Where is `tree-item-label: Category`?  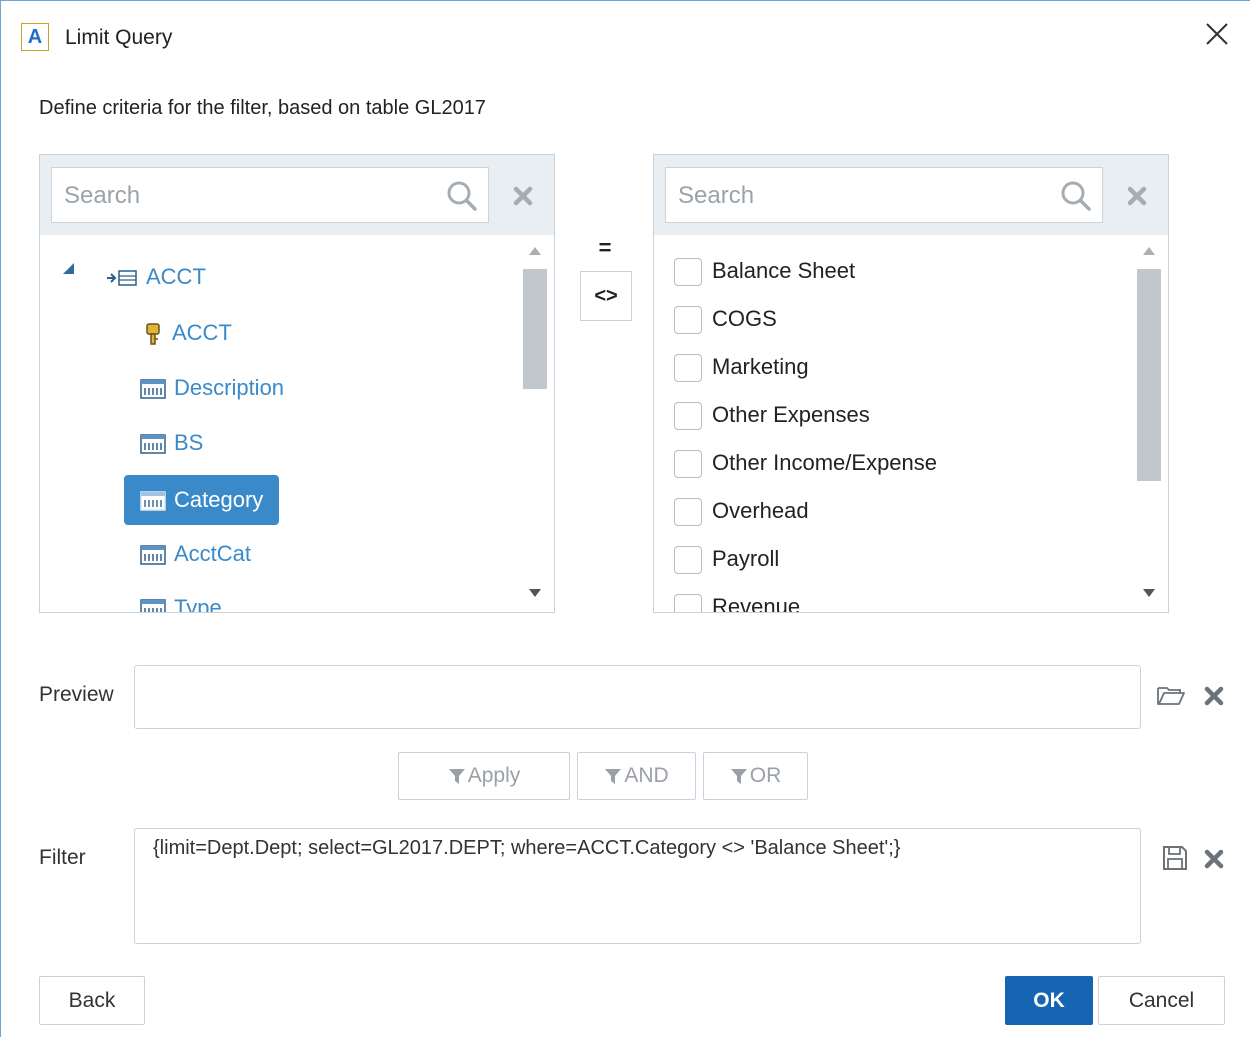
tree-item-label: Category is located at coordinates (219, 499).